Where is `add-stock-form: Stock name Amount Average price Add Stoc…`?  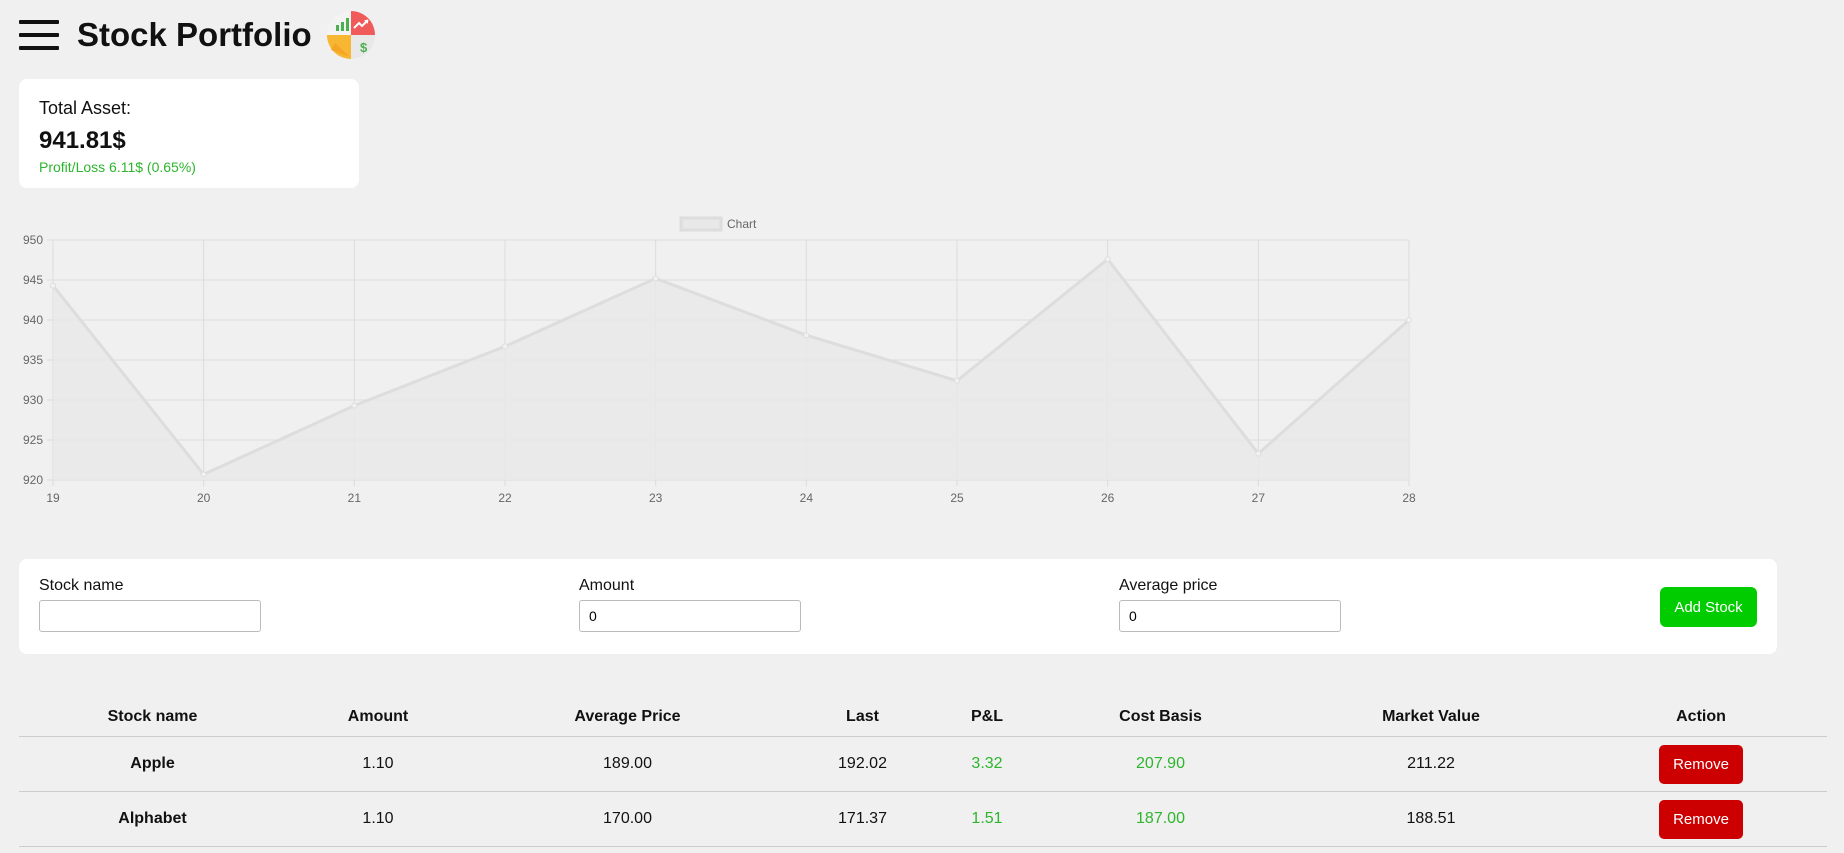 add-stock-form: Stock name Amount Average price Add Stoc… is located at coordinates (898, 606).